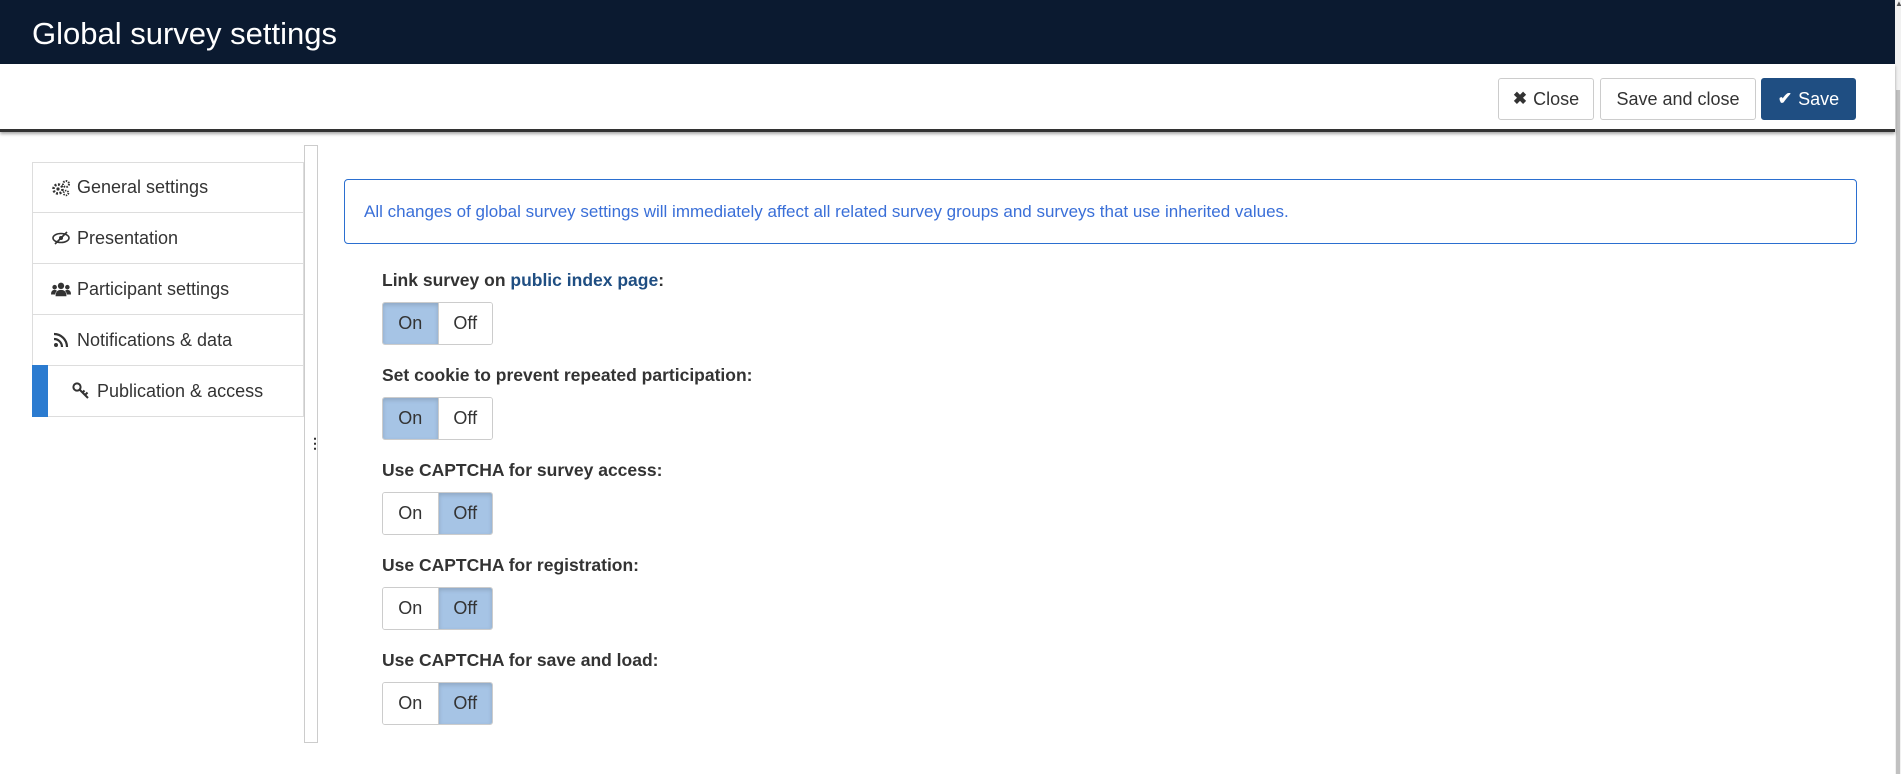 The width and height of the screenshot is (1901, 774). I want to click on page-scrollbar: ▲, so click(1898, 387).